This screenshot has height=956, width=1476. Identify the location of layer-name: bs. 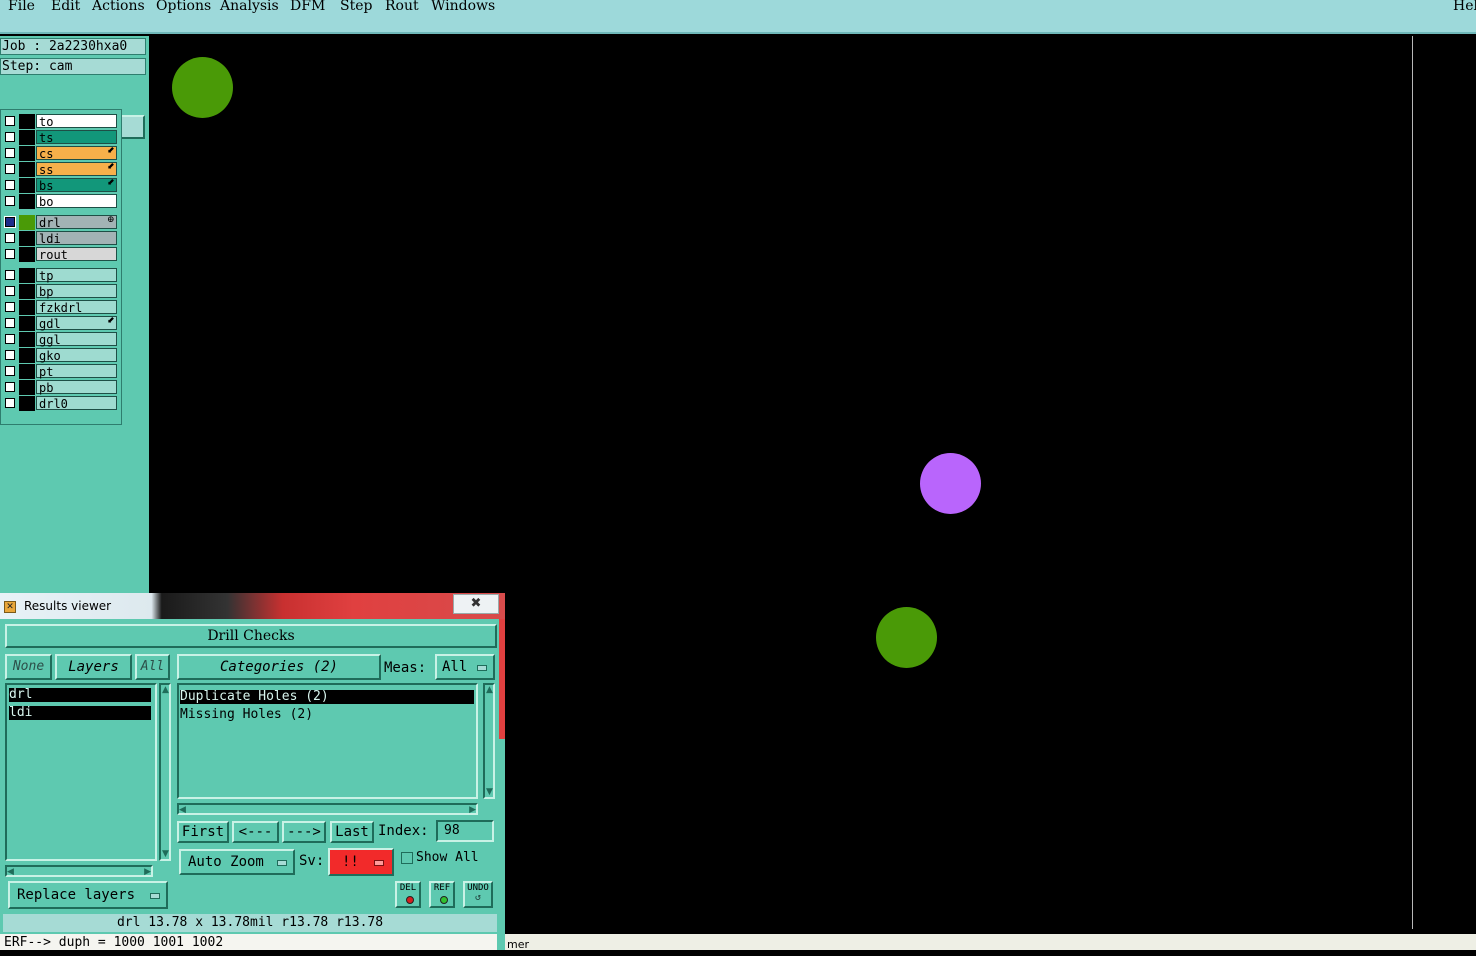
(76, 185).